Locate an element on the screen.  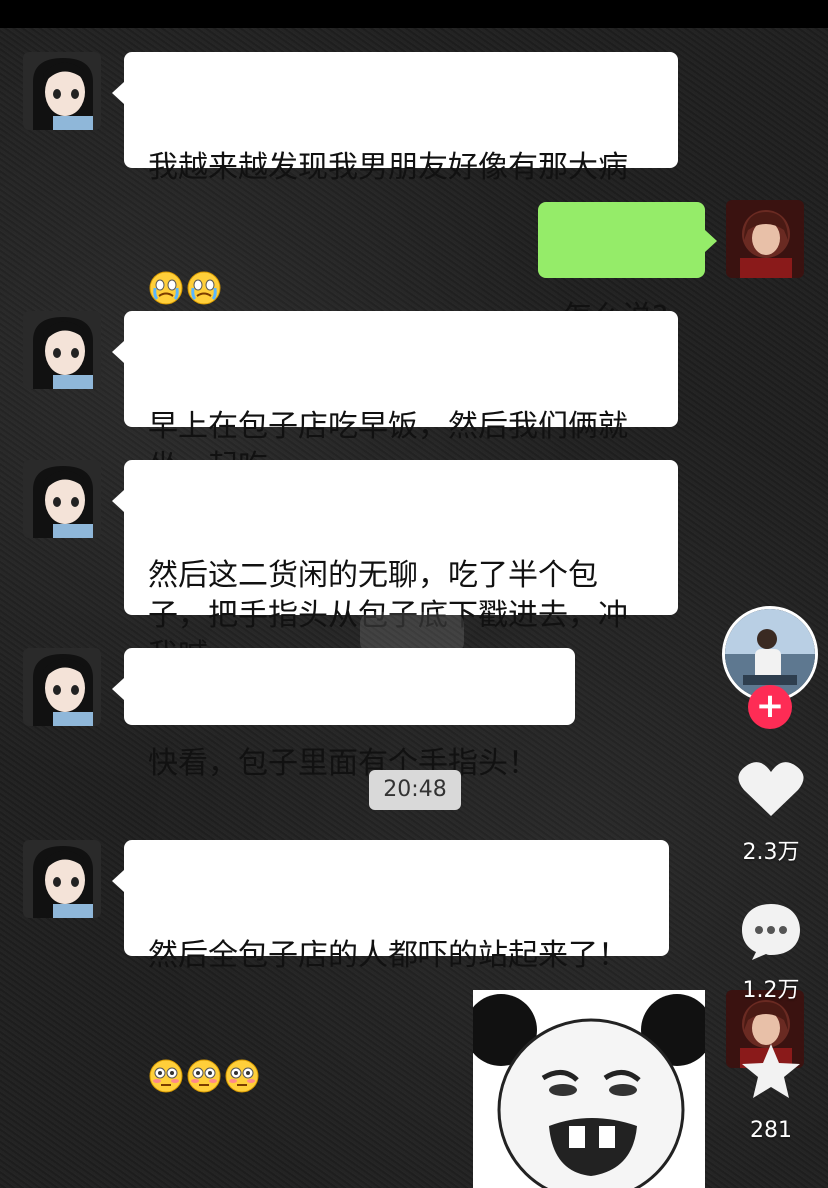
favorite-count: 281 is located at coordinates (771, 1130).